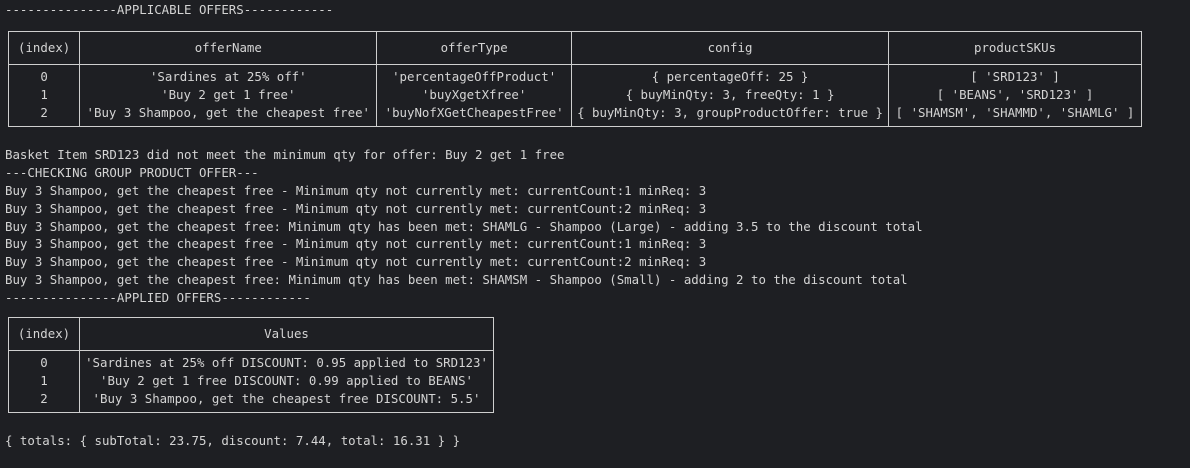 Image resolution: width=1190 pixels, height=468 pixels. Describe the element at coordinates (1015, 113) in the screenshot. I see `table-cell: [ 'SHAMSM', 'SHAMMD', 'SHAMLG' ]` at that location.